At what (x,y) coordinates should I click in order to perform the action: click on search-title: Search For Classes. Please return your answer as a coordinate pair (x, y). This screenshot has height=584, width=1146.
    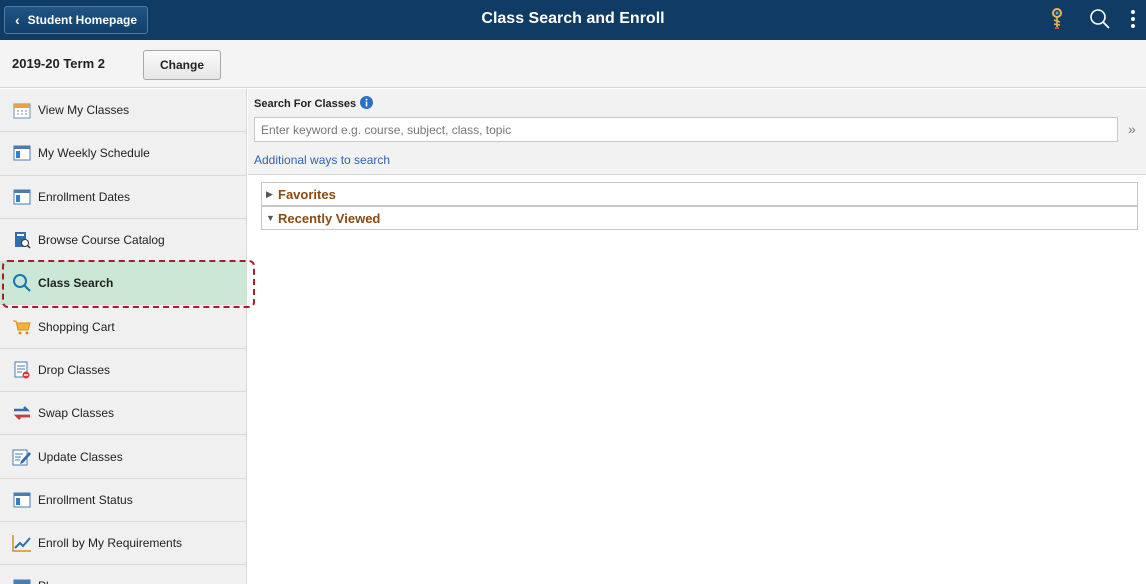
    Looking at the image, I should click on (314, 104).